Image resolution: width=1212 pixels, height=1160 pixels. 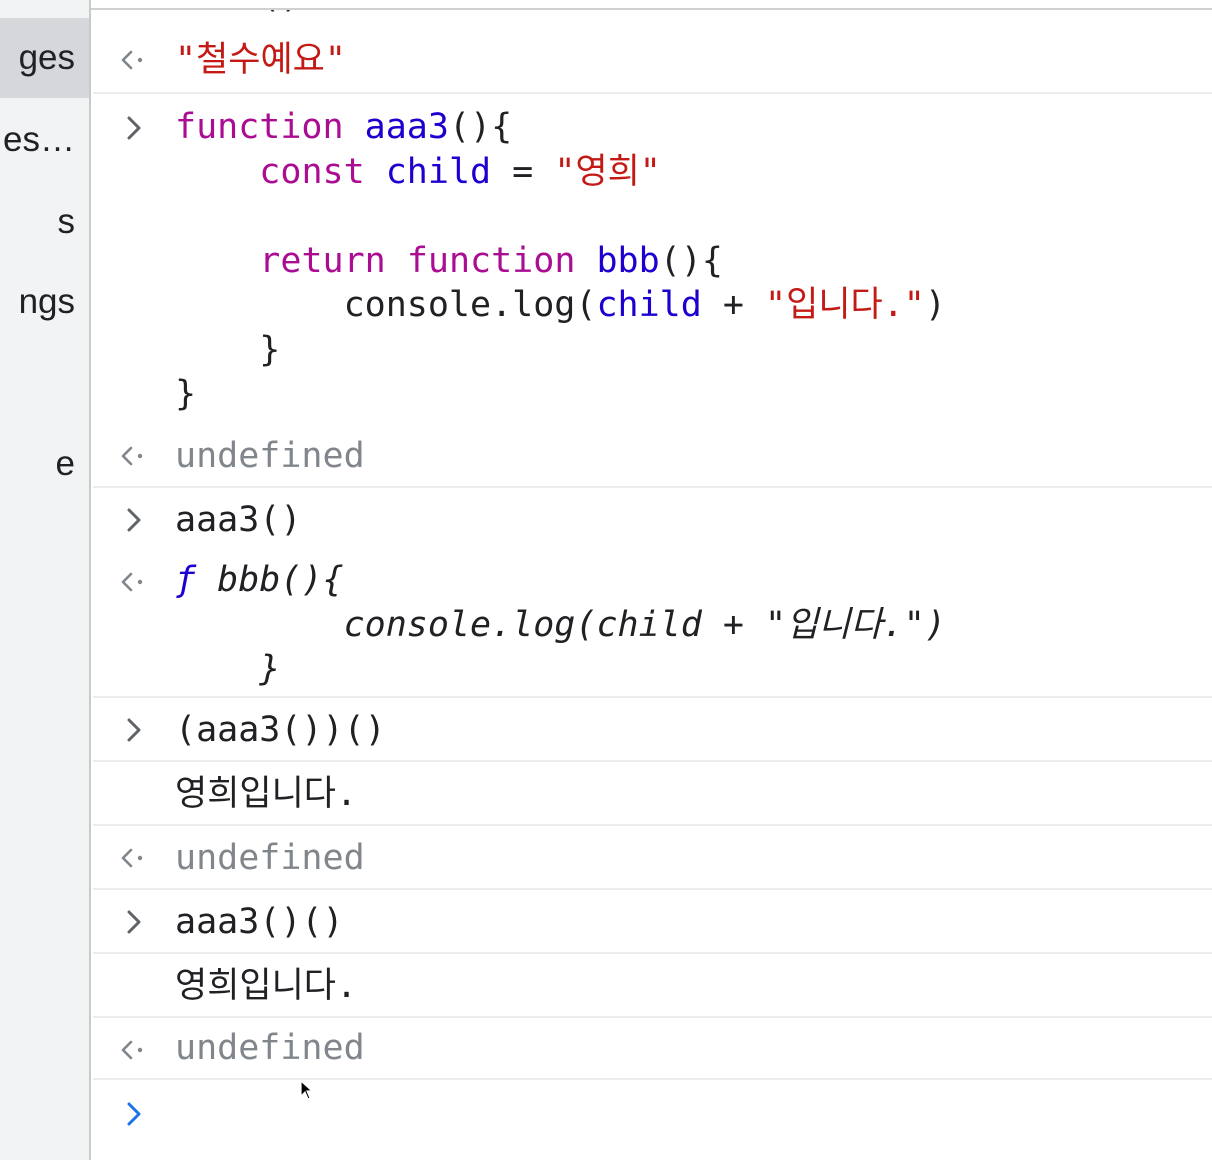 What do you see at coordinates (652, 58) in the screenshot?
I see `console-result-row: "철수예요"` at bounding box center [652, 58].